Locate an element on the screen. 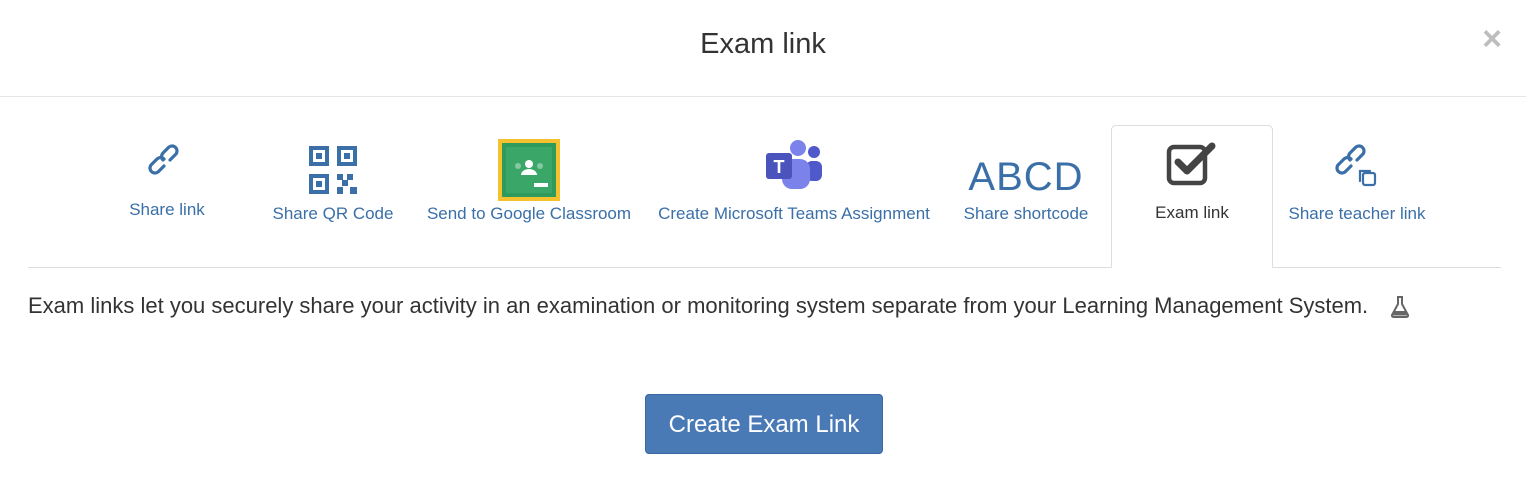  dialog-title: Exam link is located at coordinates (763, 44).